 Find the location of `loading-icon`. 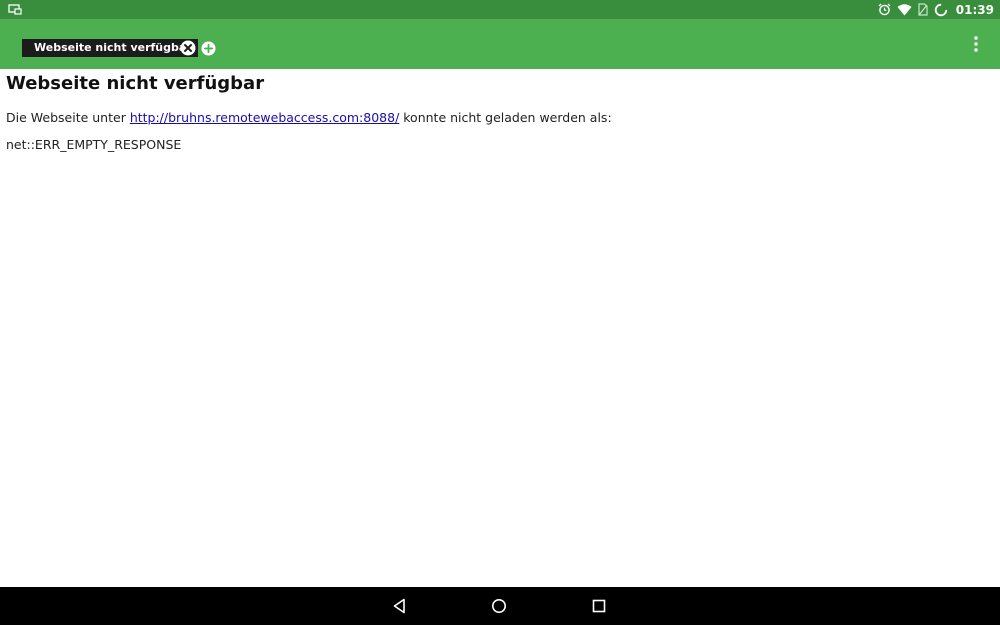

loading-icon is located at coordinates (940, 9).